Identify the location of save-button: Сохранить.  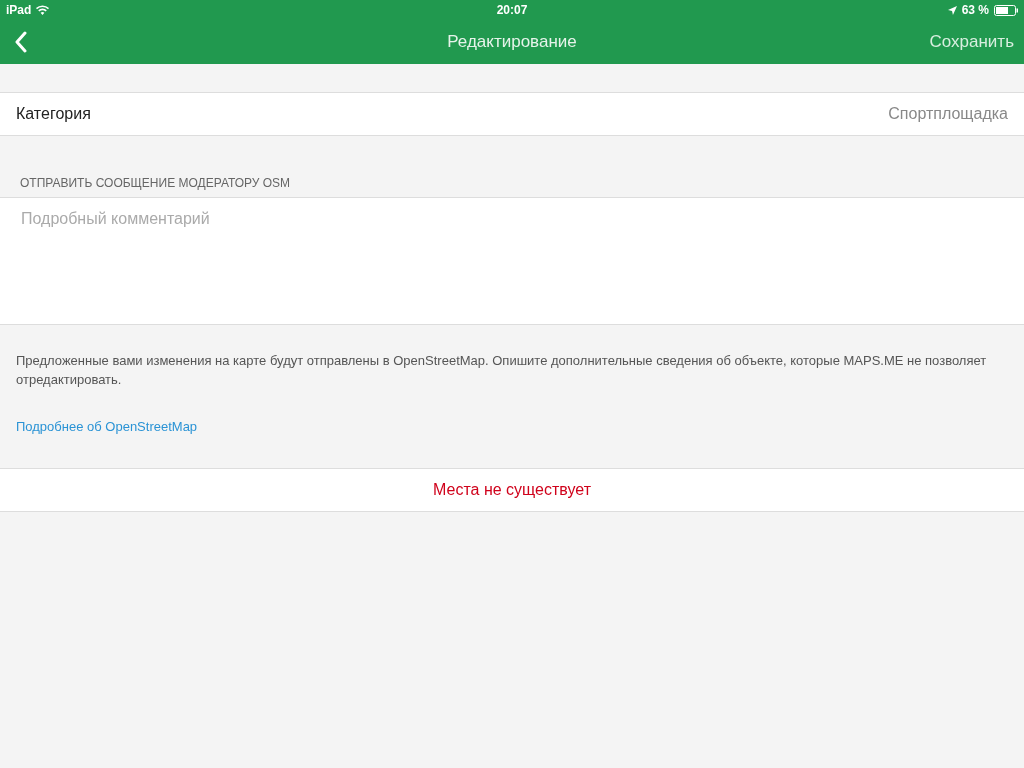
(971, 42).